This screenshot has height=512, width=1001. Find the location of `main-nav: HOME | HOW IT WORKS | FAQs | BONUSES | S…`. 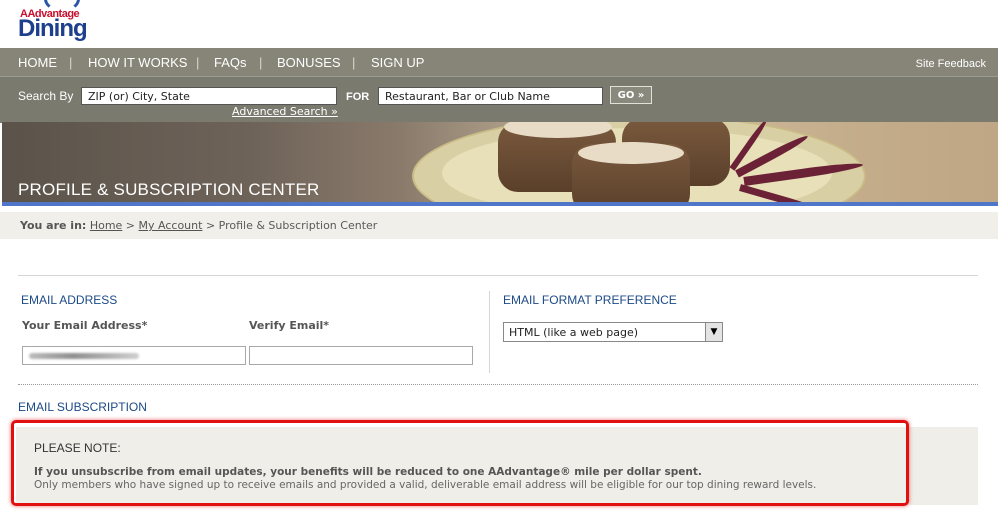

main-nav: HOME | HOW IT WORKS | FAQs | BONUSES | S… is located at coordinates (499, 62).